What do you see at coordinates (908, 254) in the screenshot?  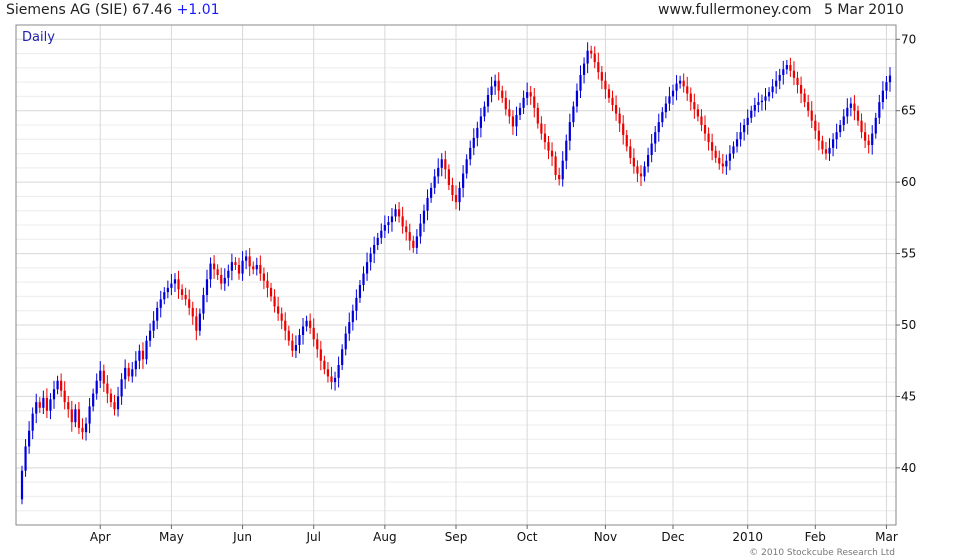 I see `y-tick-label: 55` at bounding box center [908, 254].